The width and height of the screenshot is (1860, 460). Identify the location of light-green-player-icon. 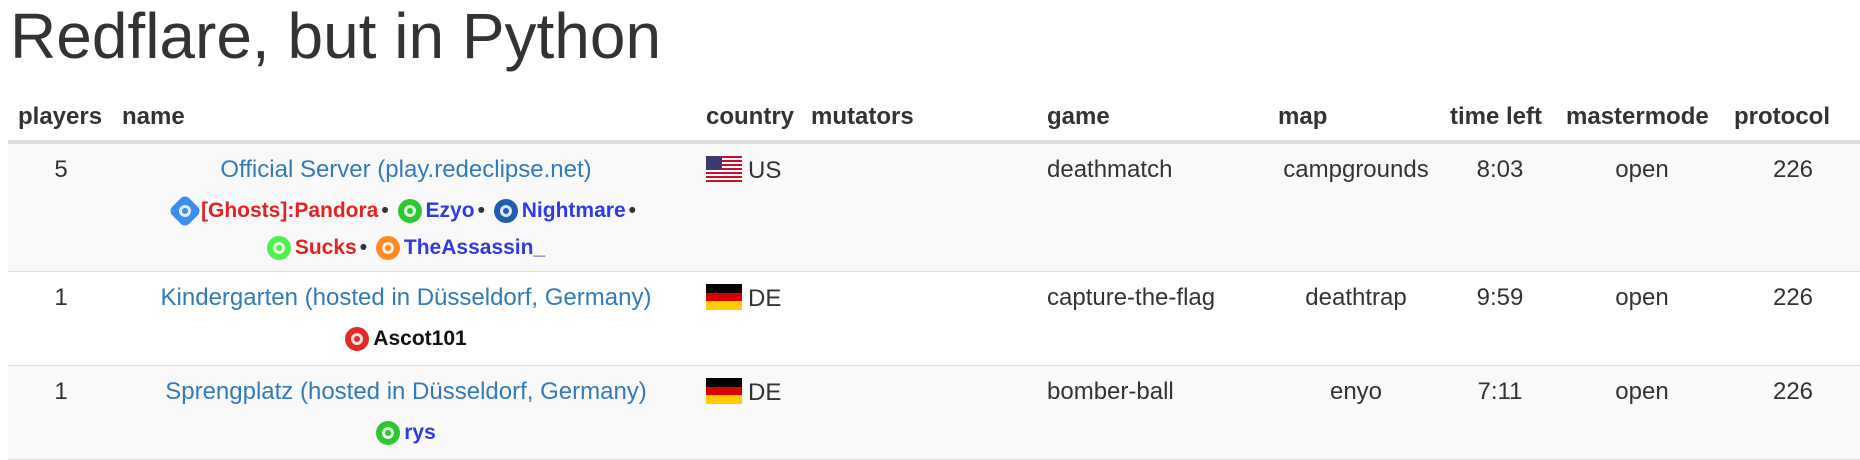
(278, 248).